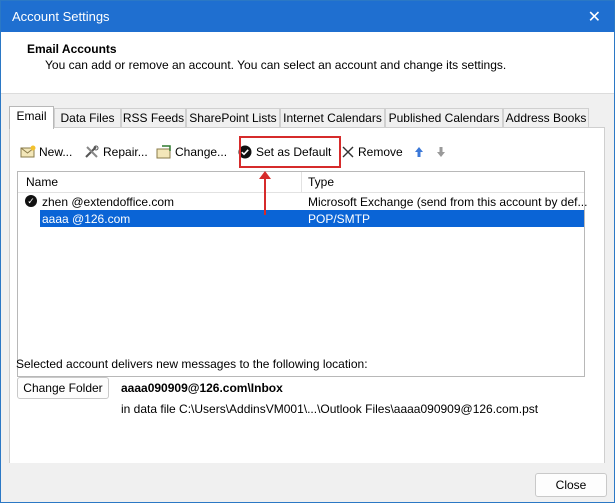  I want to click on account-name: aaaa @126.com, so click(86, 219).